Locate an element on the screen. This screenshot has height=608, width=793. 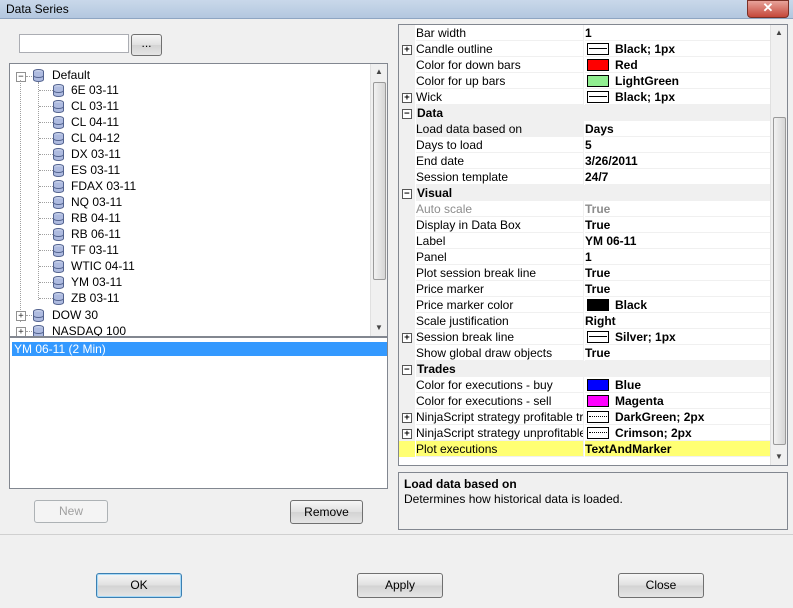
property-row: Auto scale True is located at coordinates (585, 209).